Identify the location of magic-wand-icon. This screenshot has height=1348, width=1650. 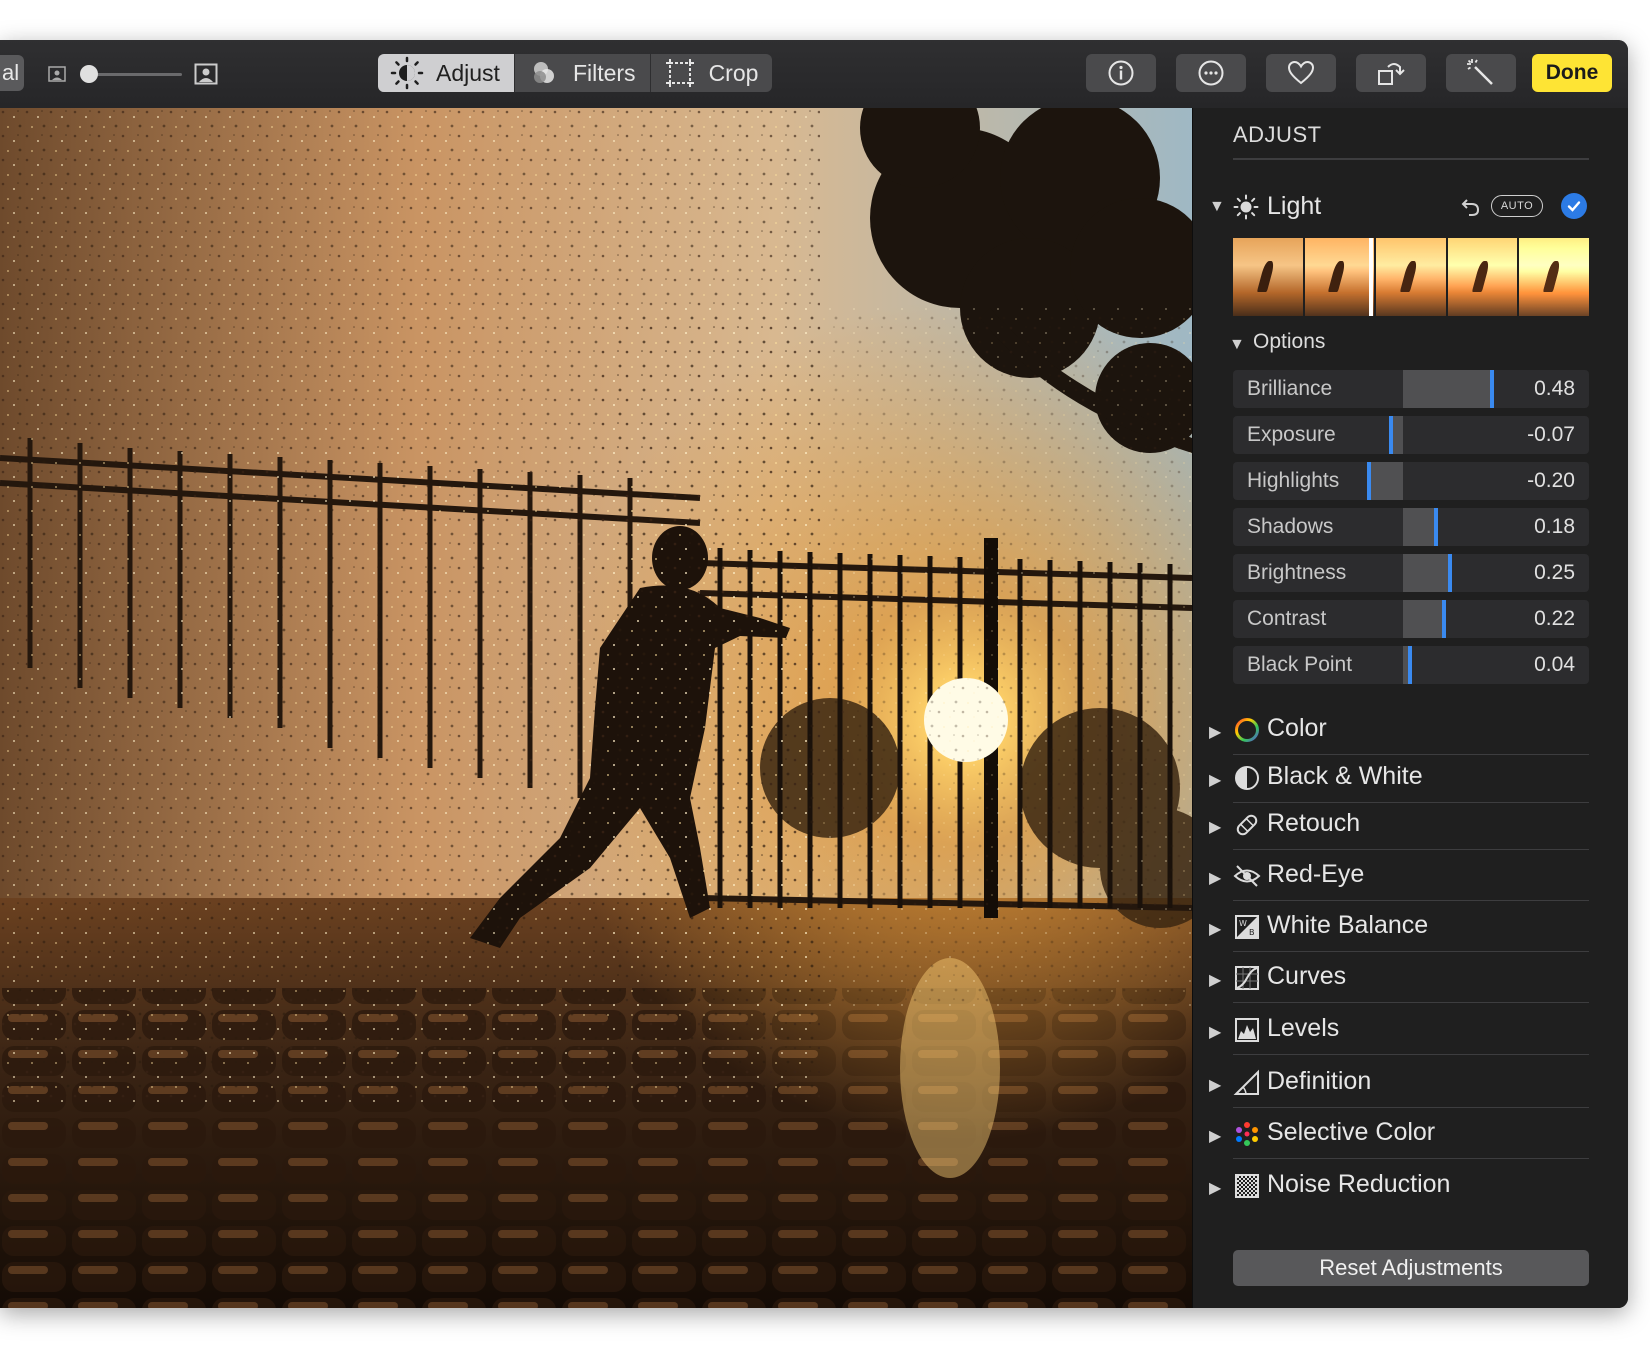
(1480, 72).